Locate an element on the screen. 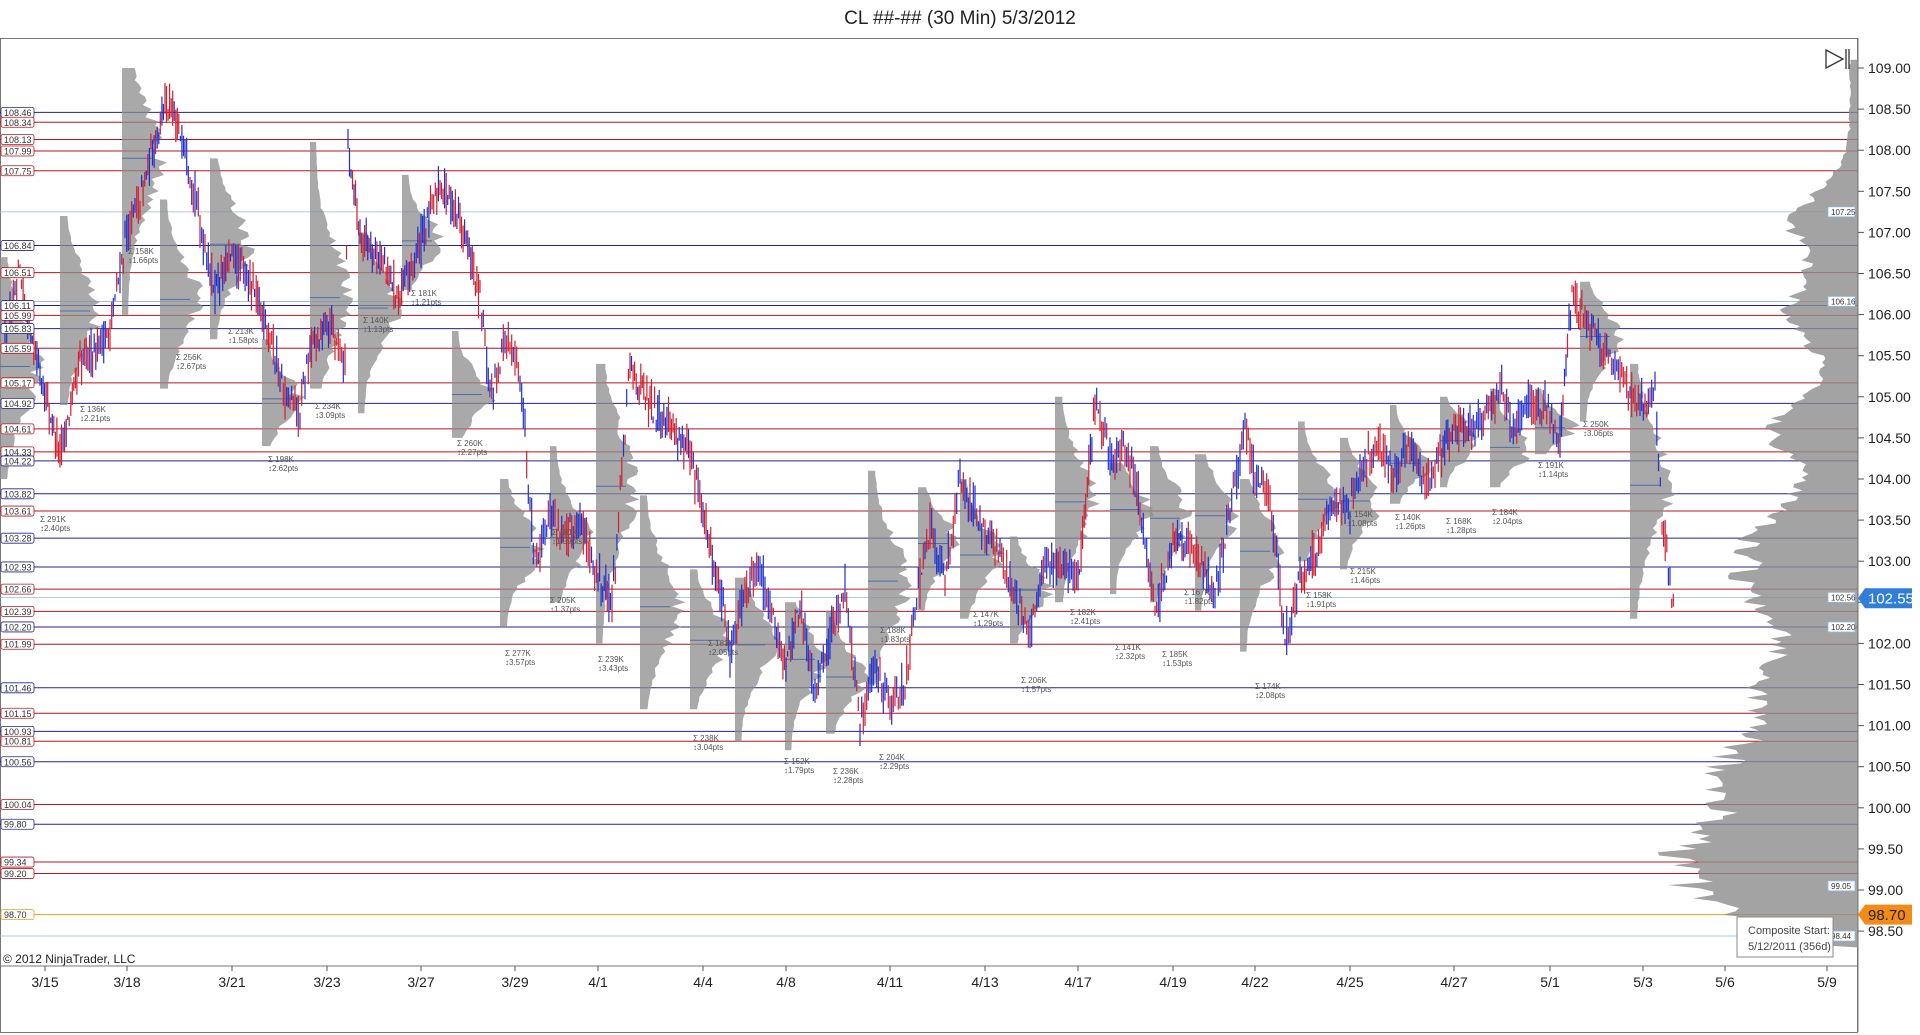  y-tick-label-12: 104.50 is located at coordinates (1889, 438).